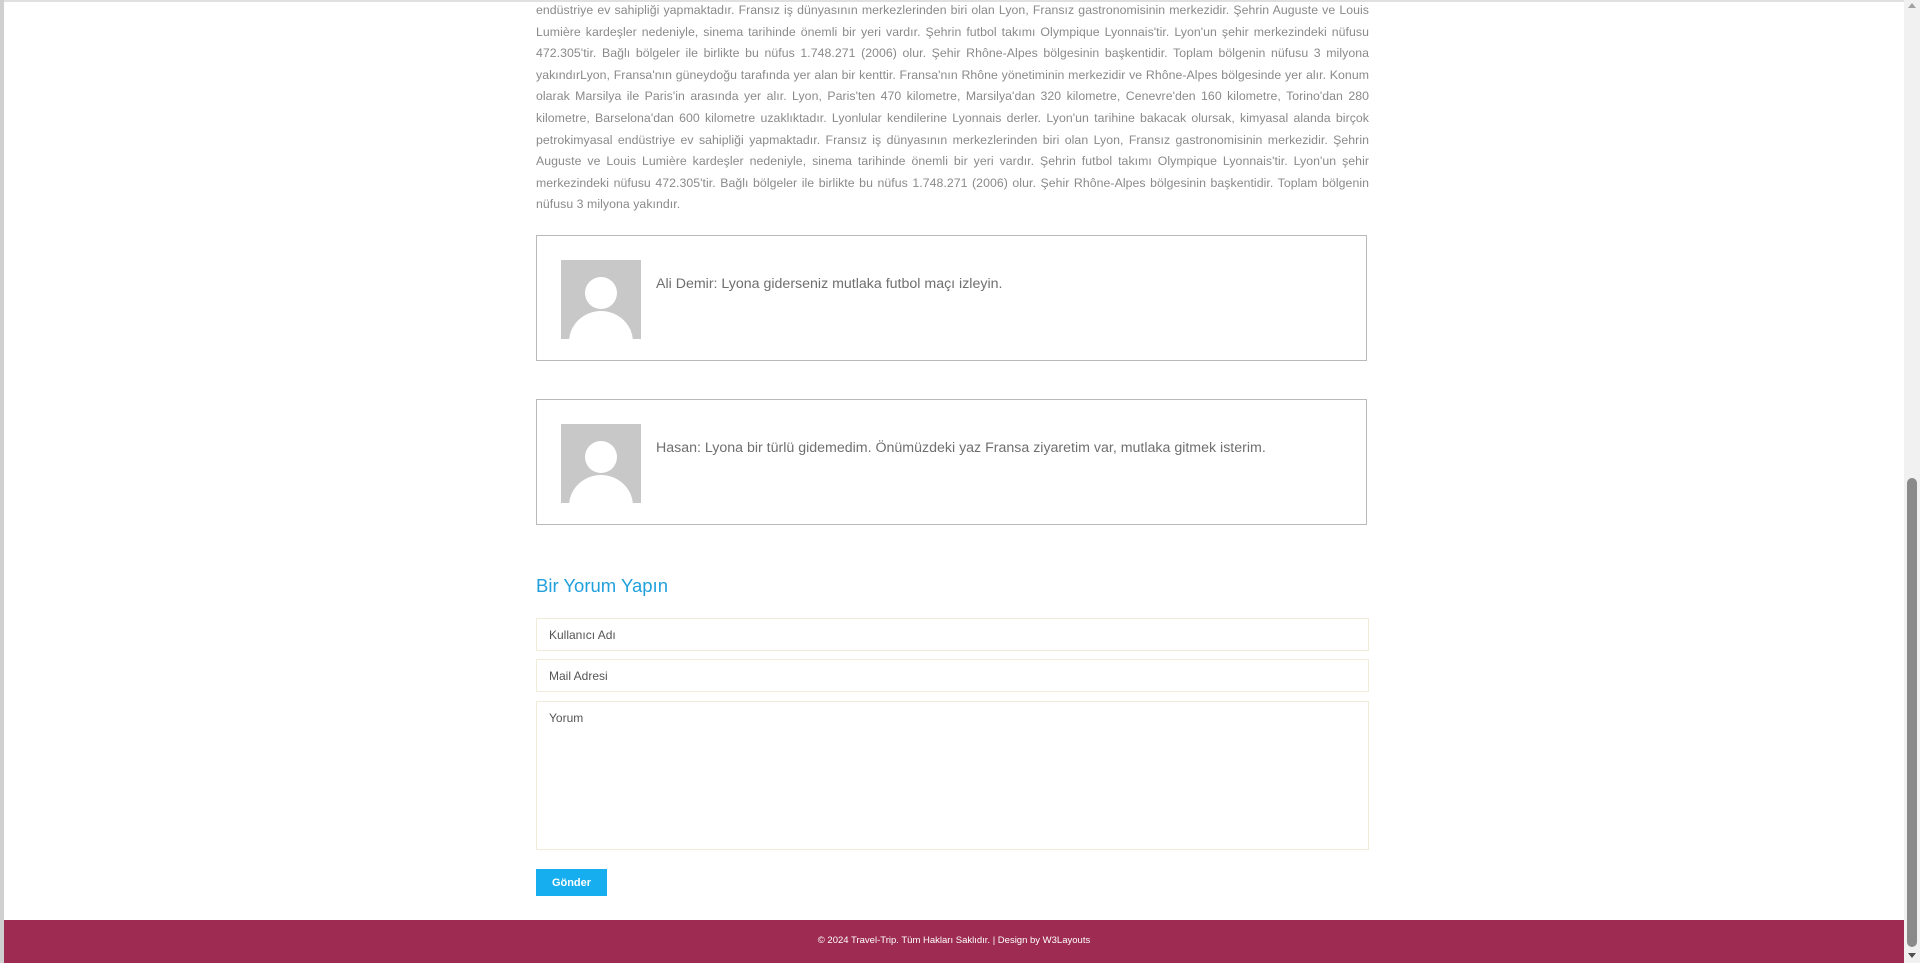  Describe the element at coordinates (952, 634) in the screenshot. I see `username-input` at that location.